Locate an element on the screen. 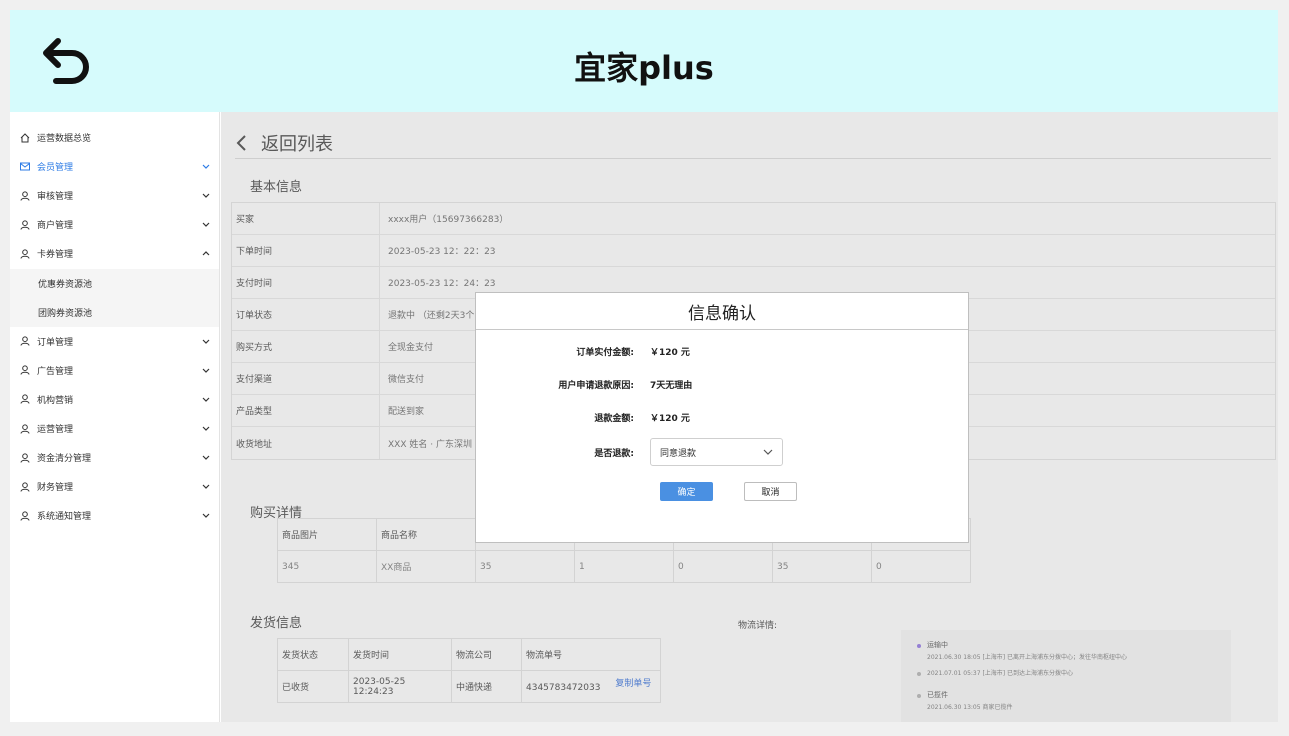 Image resolution: width=1289 pixels, height=736 pixels. refund-decision-select: 同意退款 is located at coordinates (716, 452).